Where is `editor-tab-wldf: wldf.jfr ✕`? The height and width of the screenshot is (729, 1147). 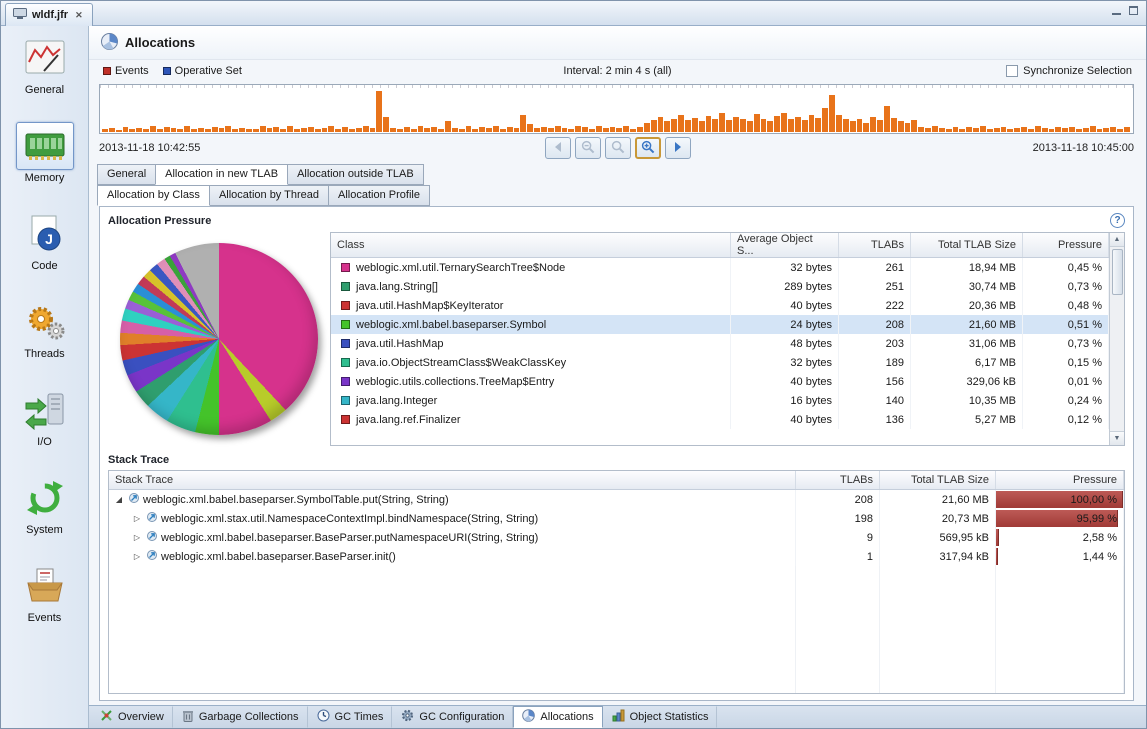 editor-tab-wldf: wldf.jfr ✕ is located at coordinates (49, 14).